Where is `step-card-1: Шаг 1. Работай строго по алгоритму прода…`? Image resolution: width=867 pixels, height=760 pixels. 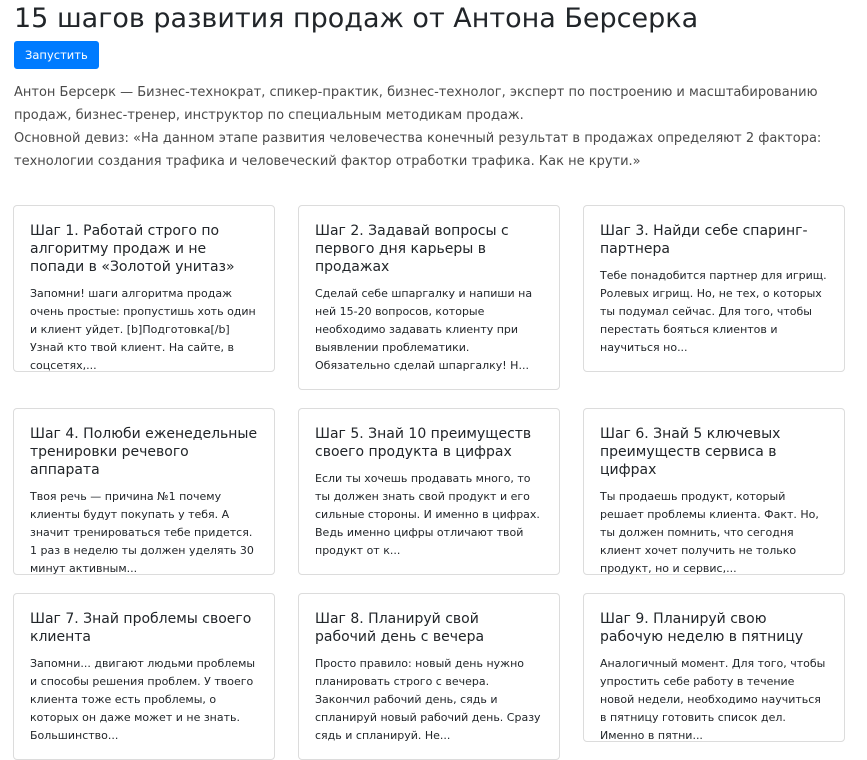
step-card-1: Шаг 1. Работай строго по алгоритму прода… is located at coordinates (144, 288).